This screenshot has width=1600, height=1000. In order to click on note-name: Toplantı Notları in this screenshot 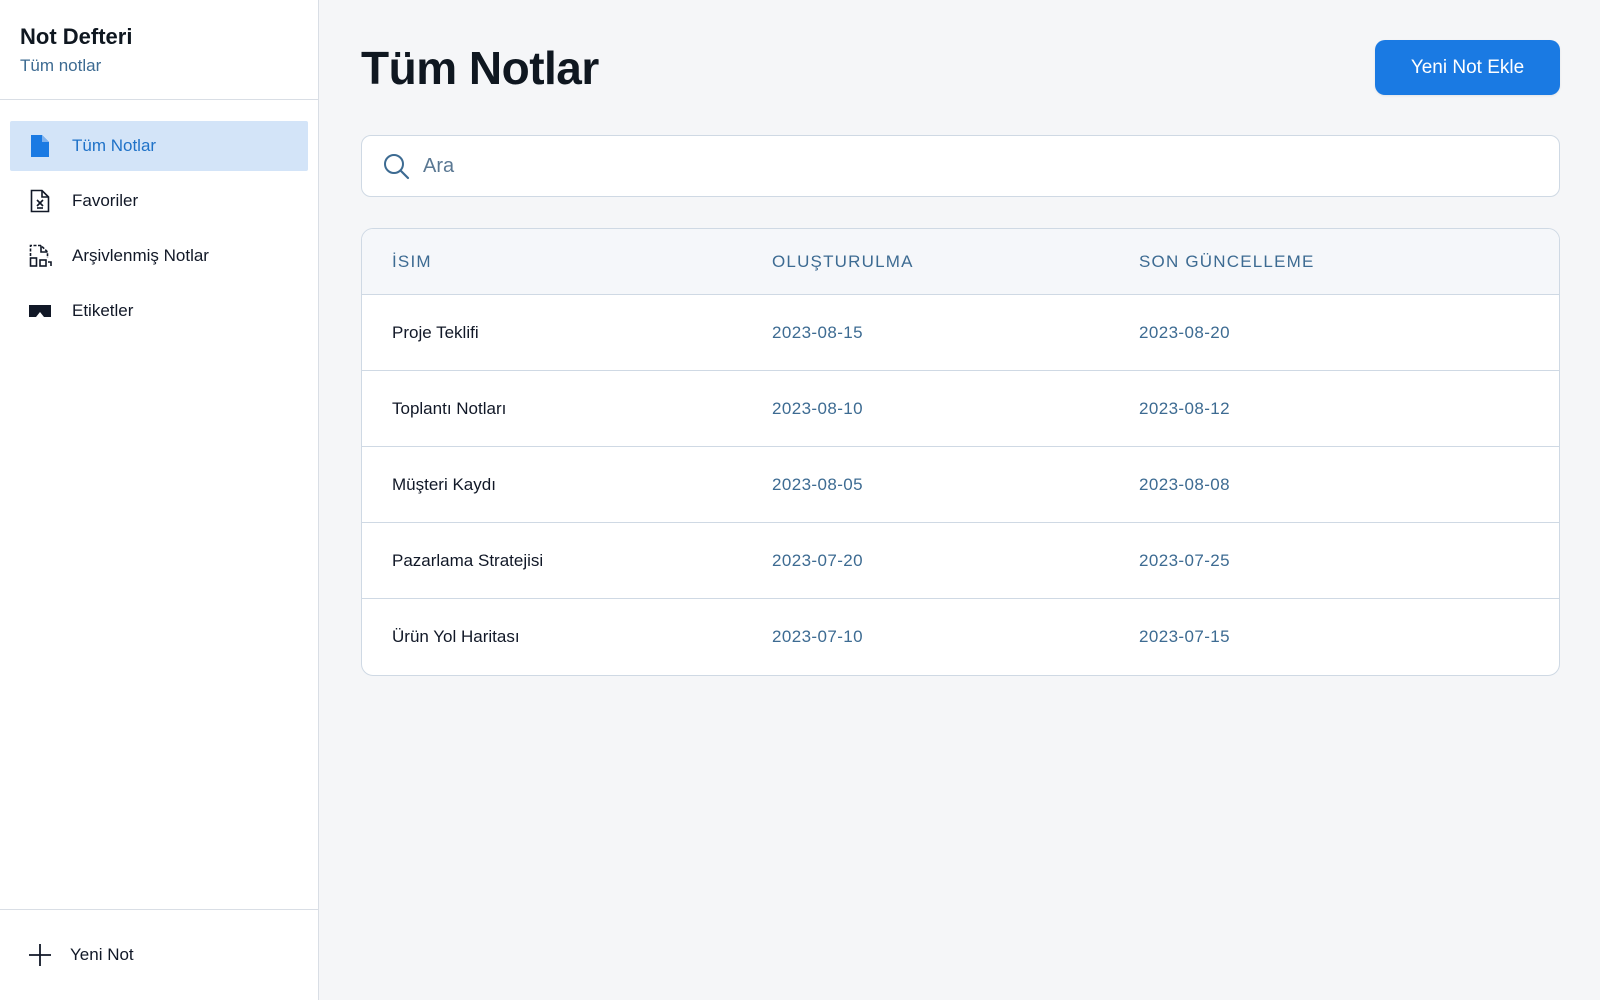, I will do `click(449, 408)`.